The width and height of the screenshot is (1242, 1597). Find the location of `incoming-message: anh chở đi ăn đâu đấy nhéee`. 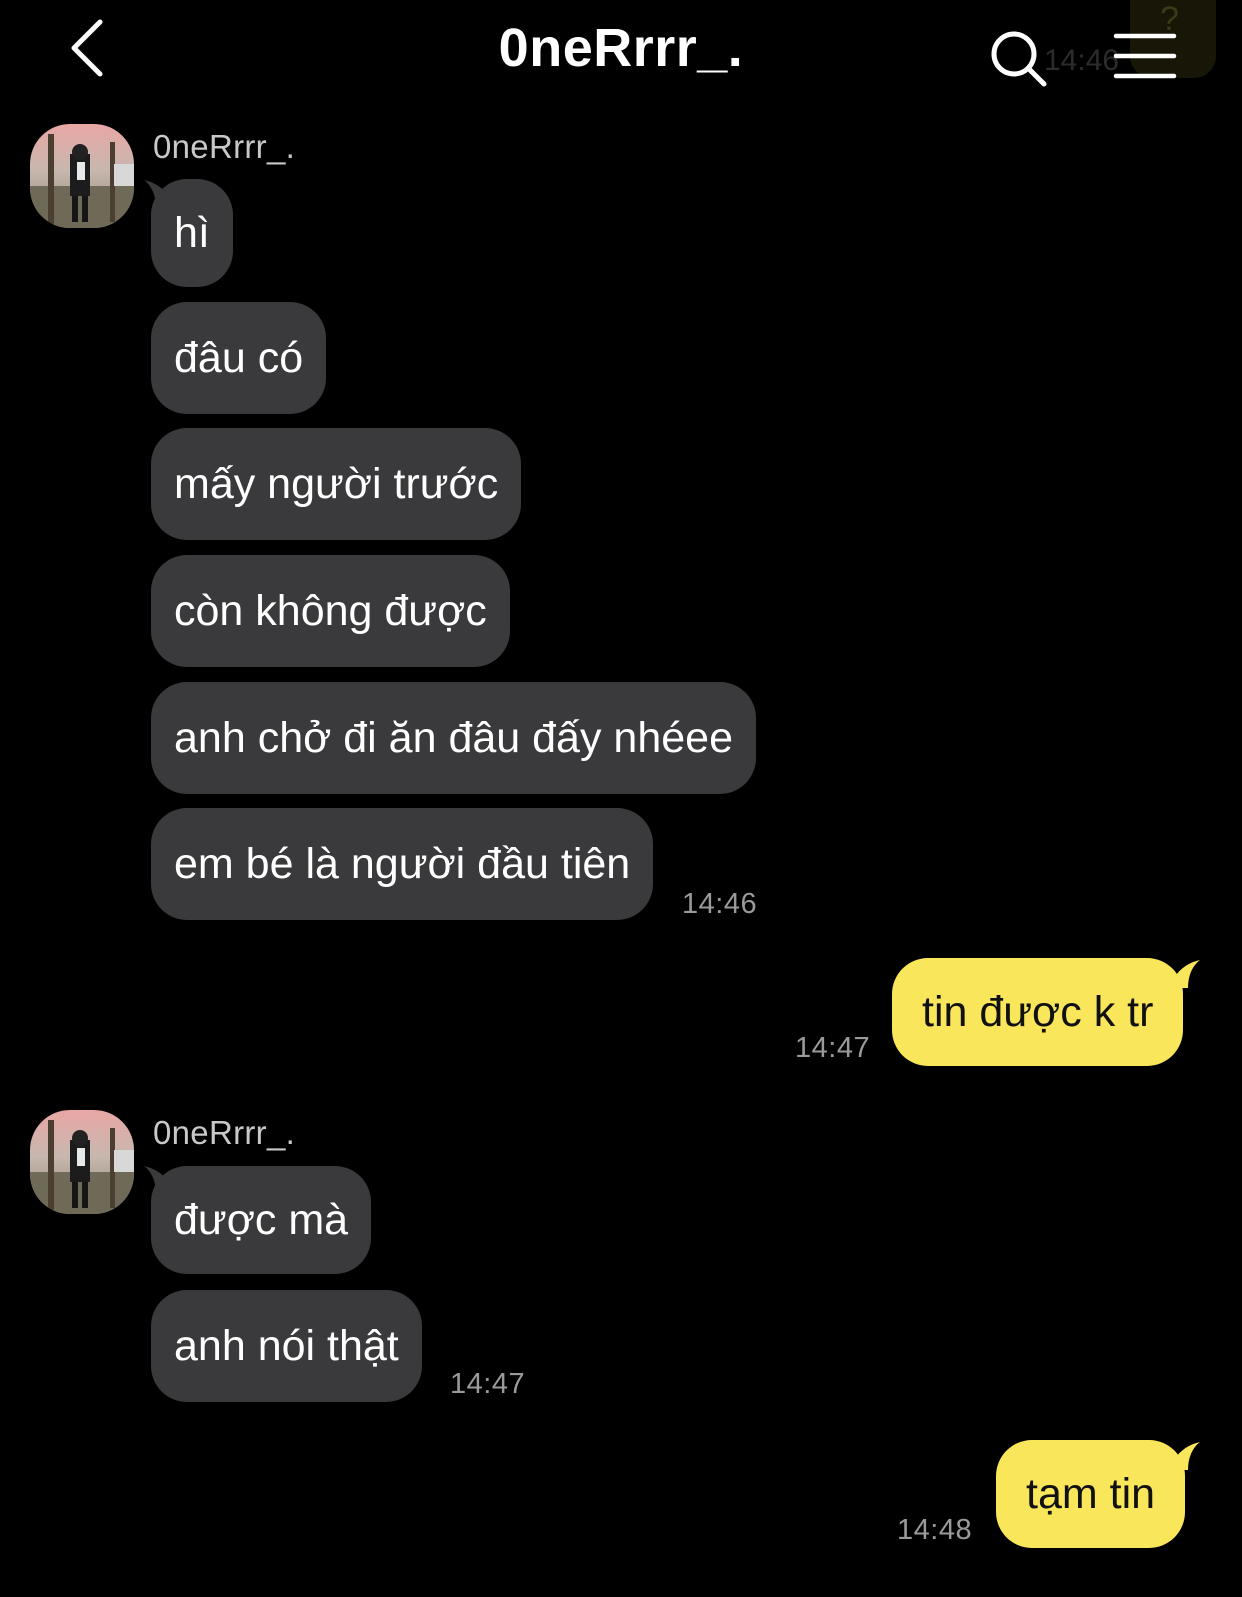

incoming-message: anh chở đi ăn đâu đấy nhéee is located at coordinates (453, 738).